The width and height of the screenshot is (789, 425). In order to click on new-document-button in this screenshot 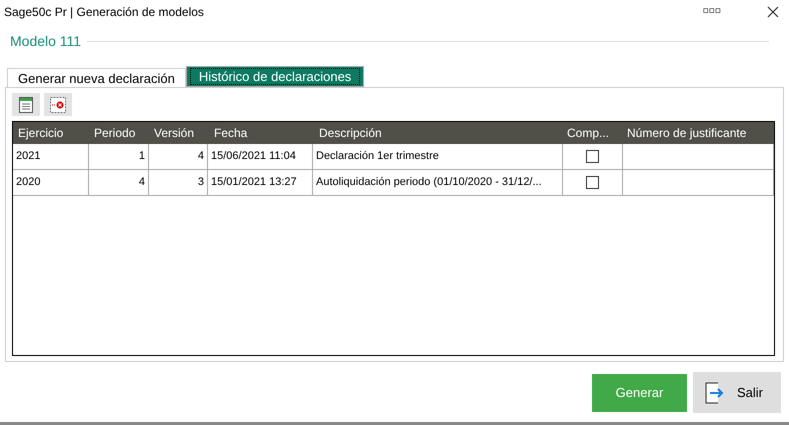, I will do `click(26, 104)`.